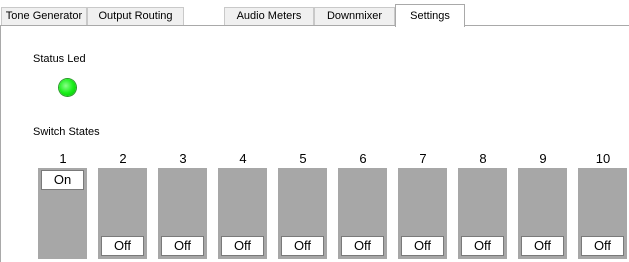  What do you see at coordinates (59, 59) in the screenshot?
I see `status-led-label: Status Led` at bounding box center [59, 59].